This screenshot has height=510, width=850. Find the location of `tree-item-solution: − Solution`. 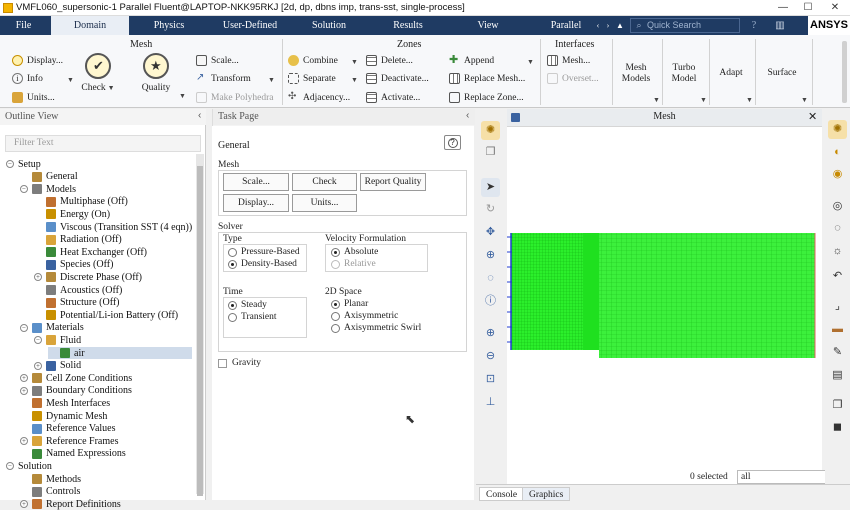

tree-item-solution: − Solution is located at coordinates (29, 466).